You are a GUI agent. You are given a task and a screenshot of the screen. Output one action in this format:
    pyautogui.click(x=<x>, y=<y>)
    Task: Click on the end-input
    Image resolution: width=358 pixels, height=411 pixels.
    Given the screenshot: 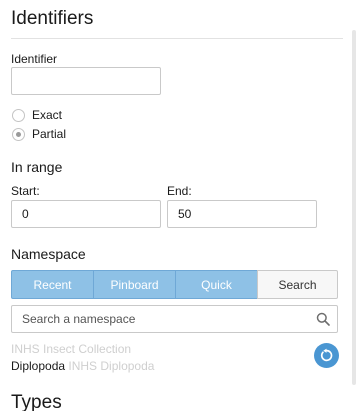 What is the action you would take?
    pyautogui.click(x=242, y=214)
    